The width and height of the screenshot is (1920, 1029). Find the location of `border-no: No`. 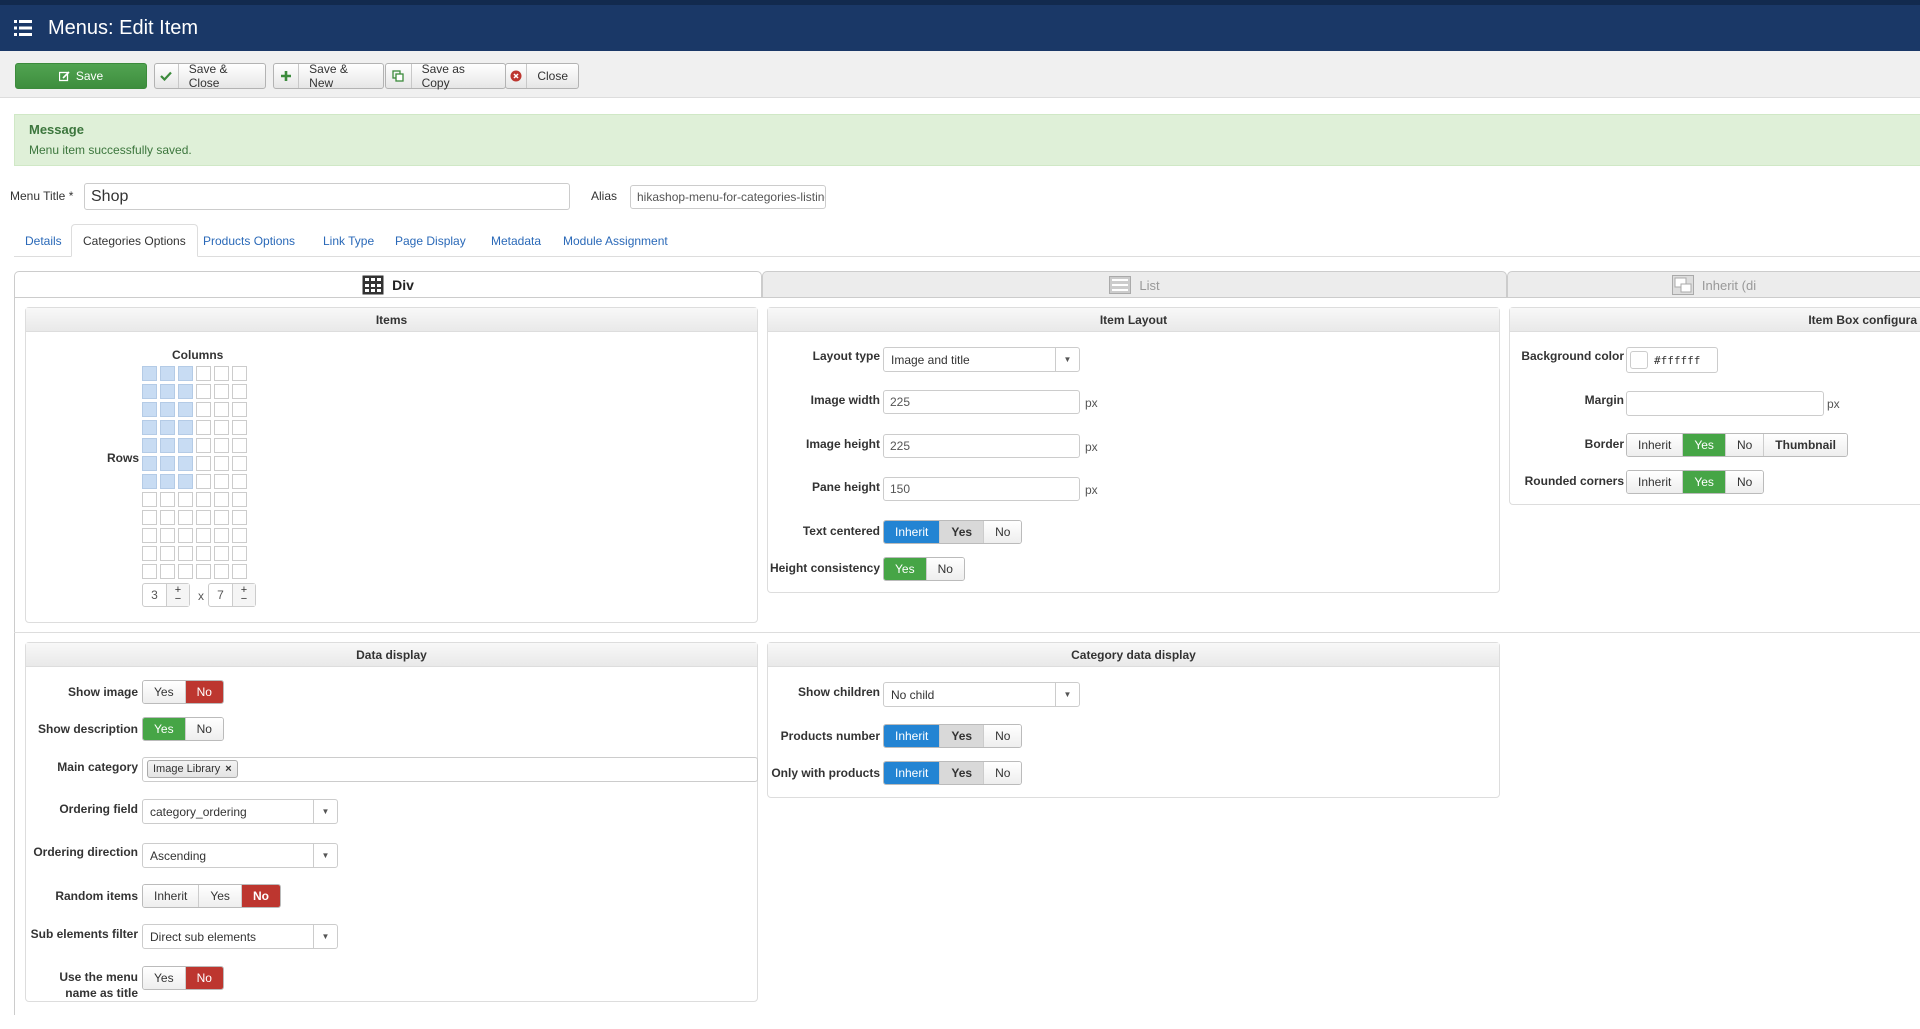

border-no: No is located at coordinates (1745, 445).